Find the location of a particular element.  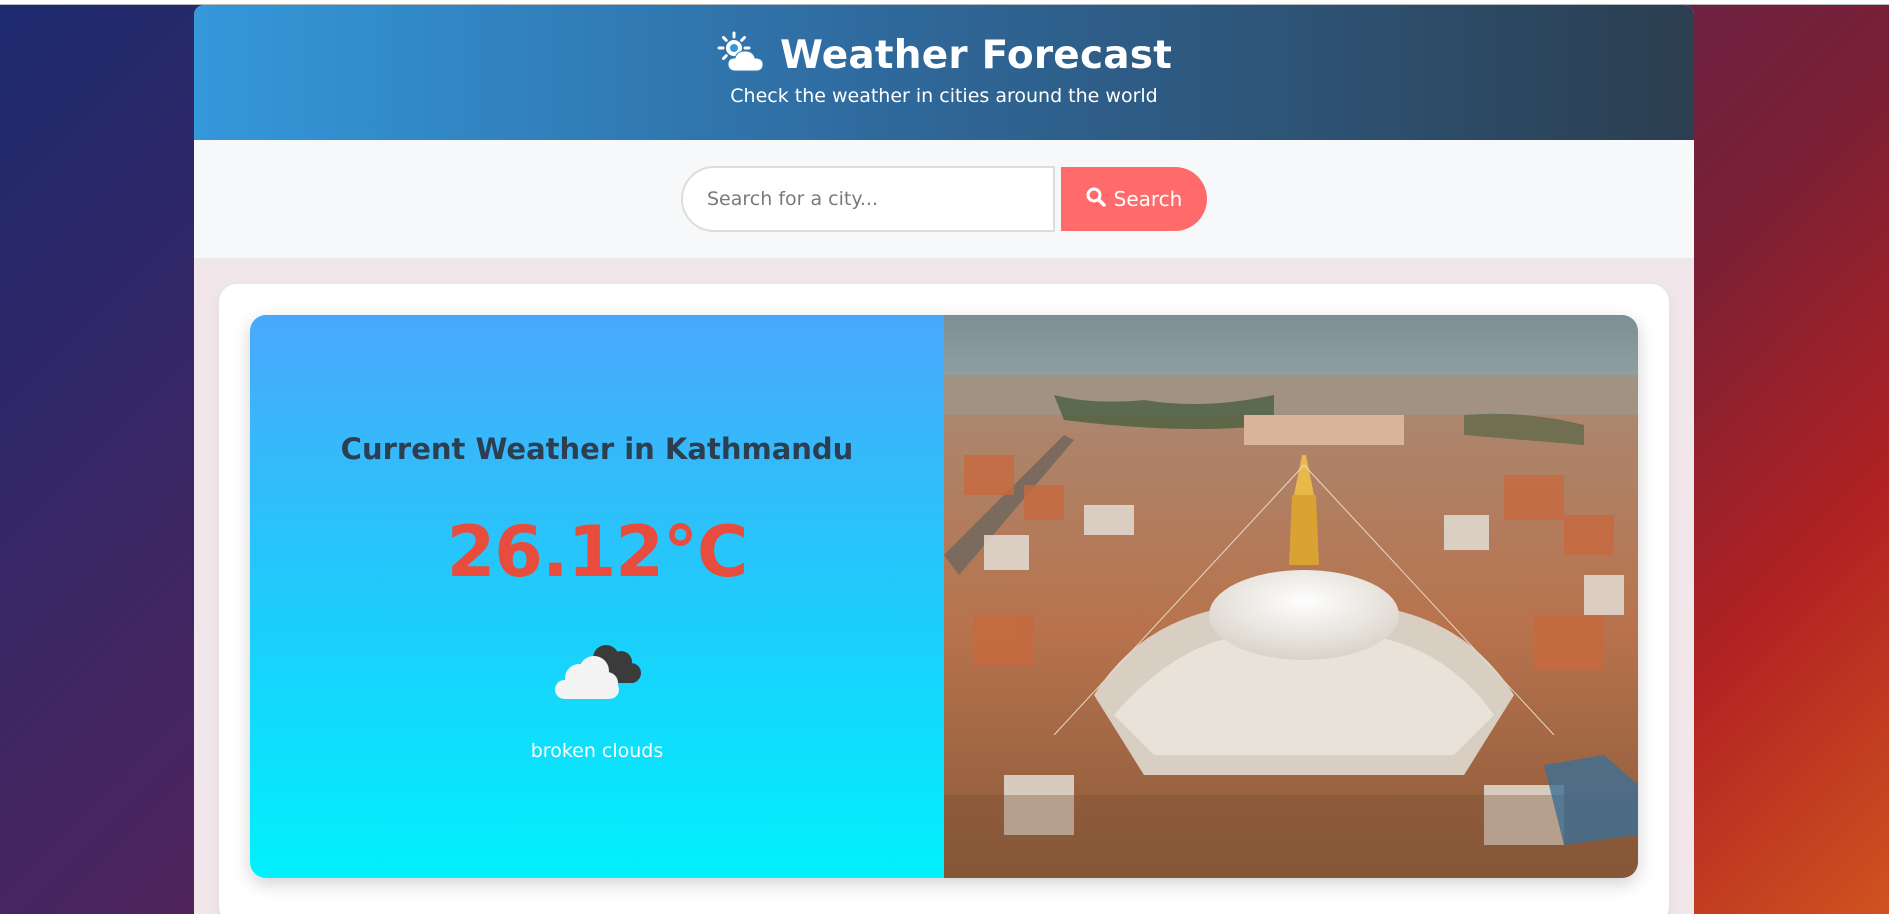

title-row: Weather Forecast is located at coordinates (944, 55).